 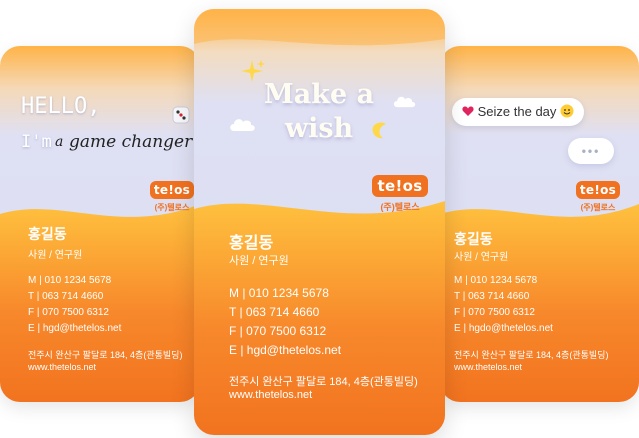 What do you see at coordinates (567, 111) in the screenshot?
I see `smiley-icon` at bounding box center [567, 111].